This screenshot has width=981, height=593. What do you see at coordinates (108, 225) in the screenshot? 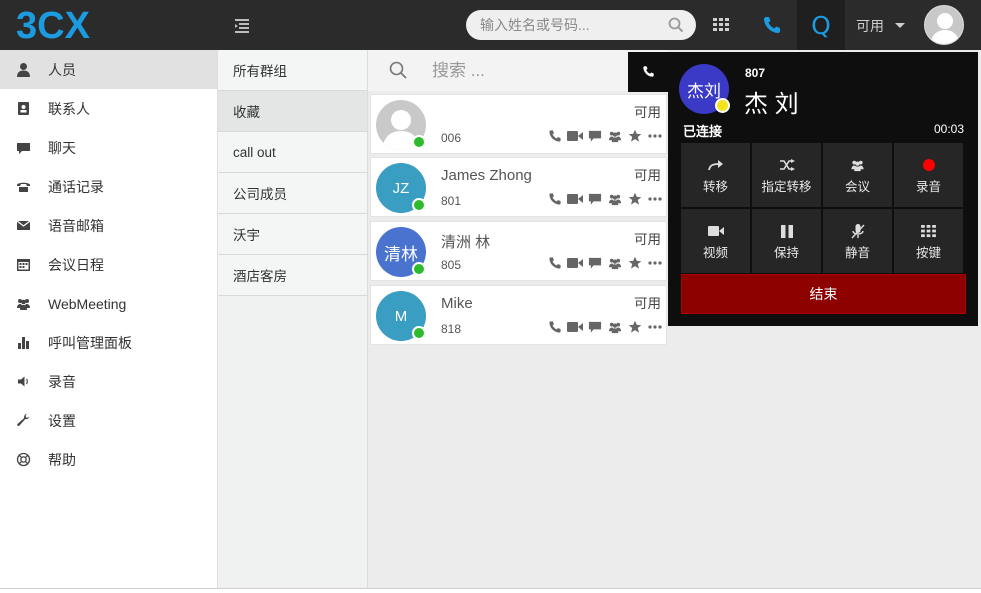
I see `sidebar-item-voicemail: 语音邮箱` at bounding box center [108, 225].